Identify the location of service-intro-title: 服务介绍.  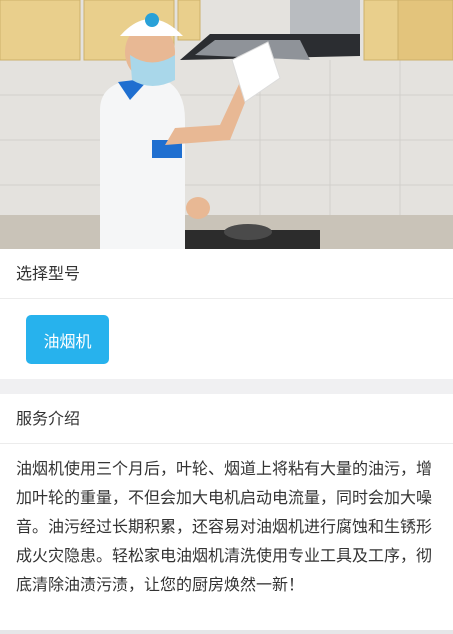
(226, 419).